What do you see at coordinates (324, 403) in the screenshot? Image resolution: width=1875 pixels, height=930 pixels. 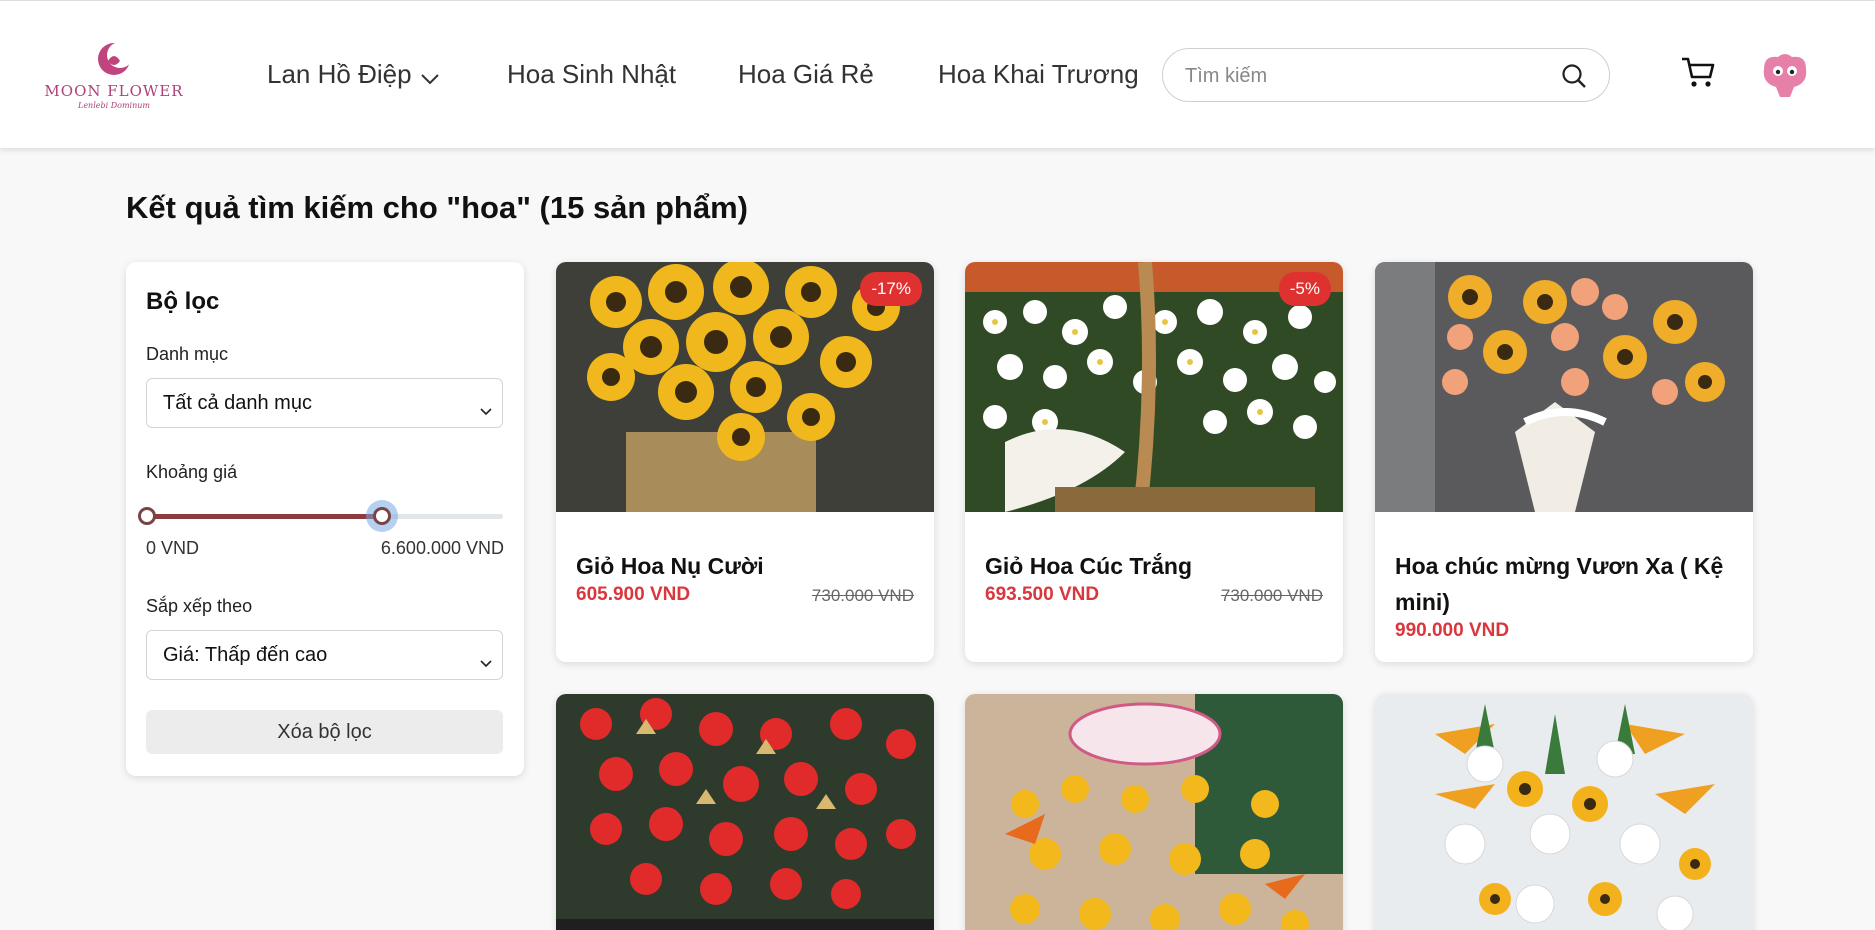 I see `category-select: Tất cả danh mục` at bounding box center [324, 403].